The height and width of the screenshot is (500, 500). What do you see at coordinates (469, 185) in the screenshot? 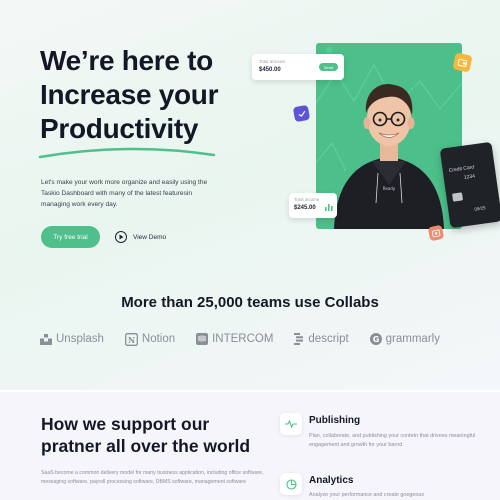
I see `credit-card: Credit Card 1234 09/25` at bounding box center [469, 185].